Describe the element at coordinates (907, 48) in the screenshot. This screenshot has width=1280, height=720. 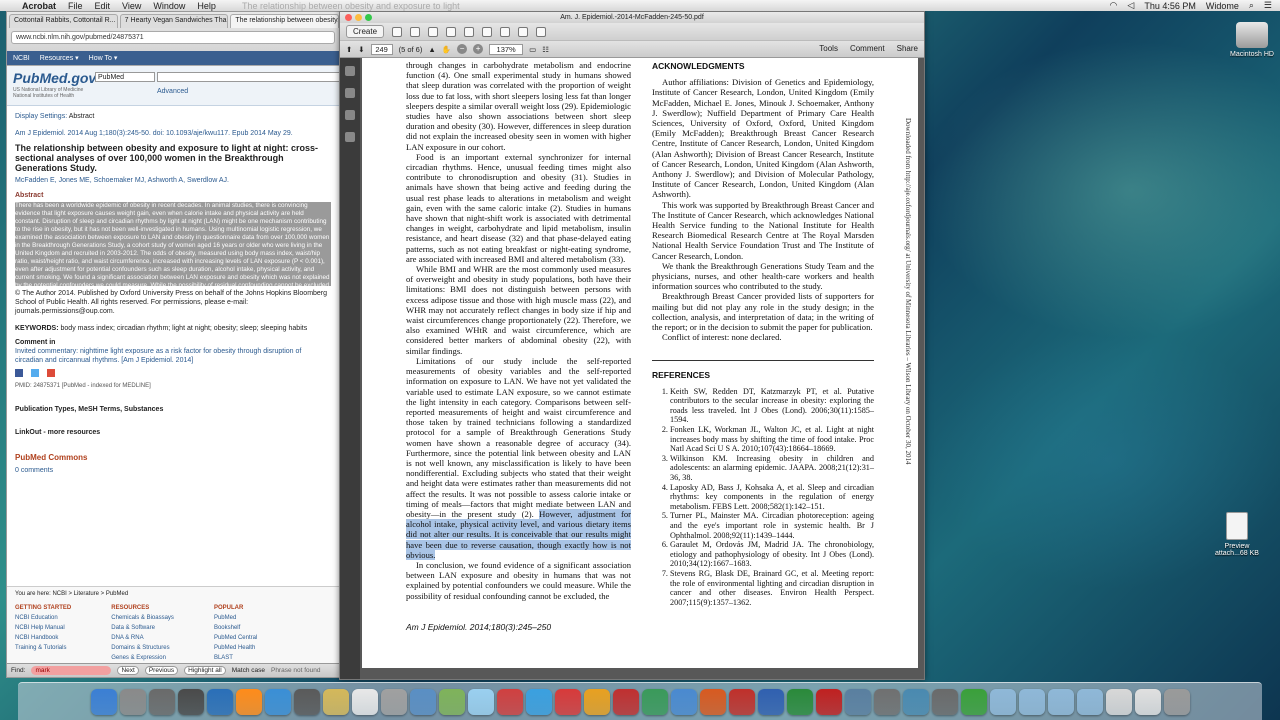
I see `share-button: Share` at that location.